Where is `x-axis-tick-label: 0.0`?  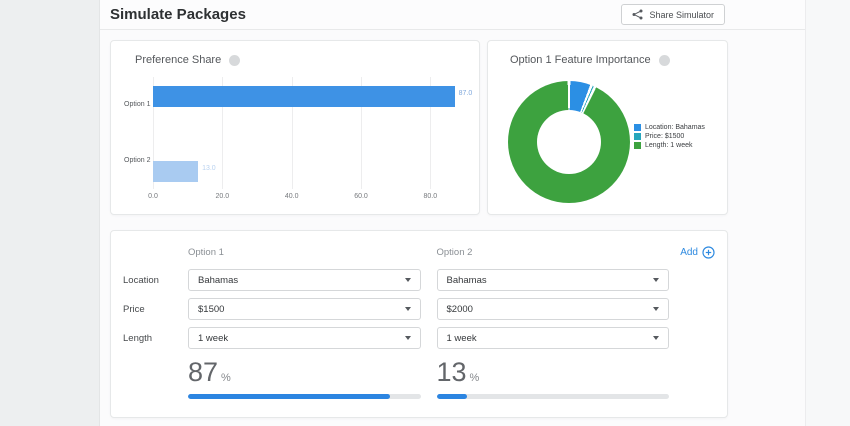
x-axis-tick-label: 0.0 is located at coordinates (153, 196).